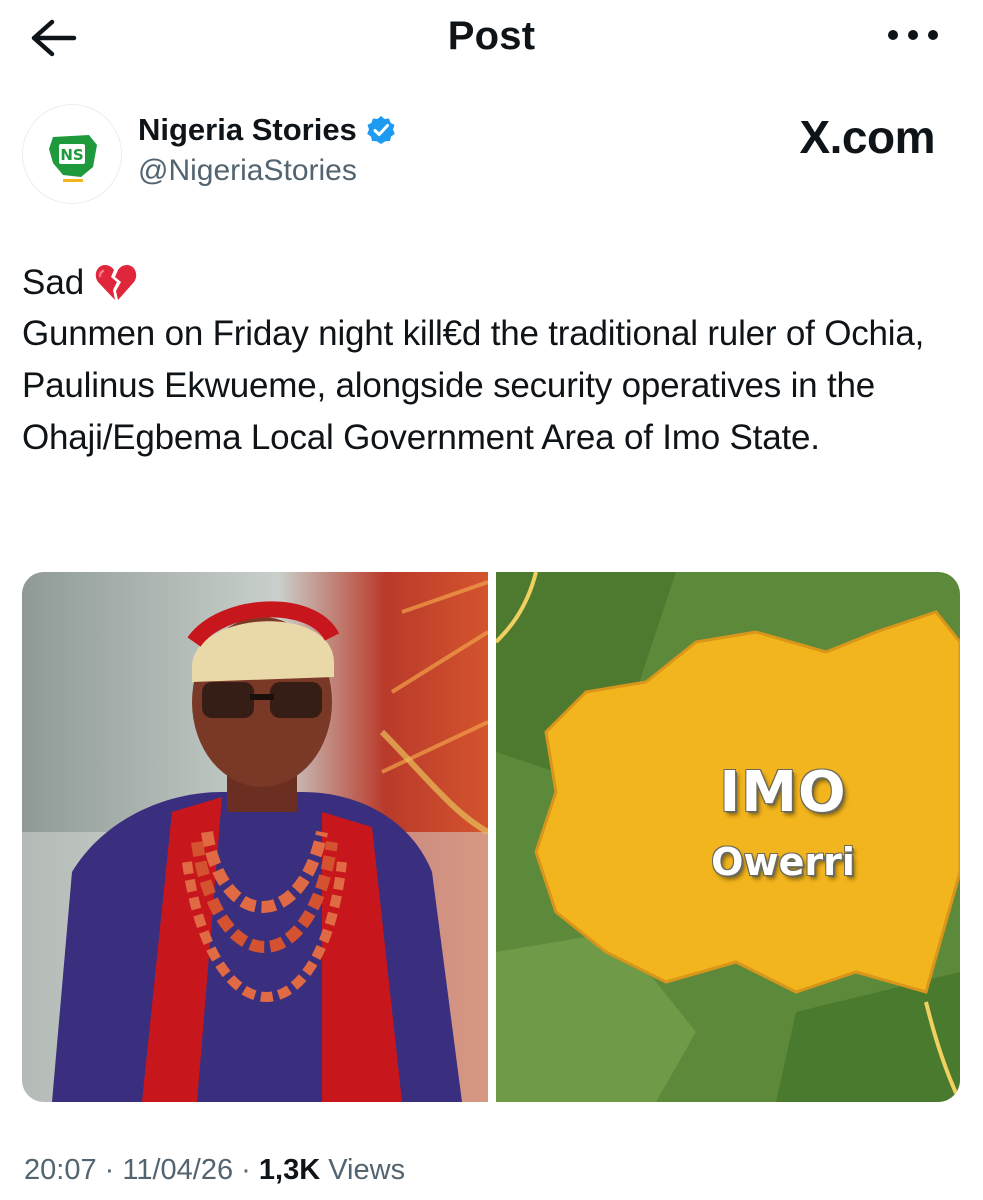 Image resolution: width=983 pixels, height=1200 pixels. What do you see at coordinates (367, 1170) in the screenshot?
I see `views-label: Views` at bounding box center [367, 1170].